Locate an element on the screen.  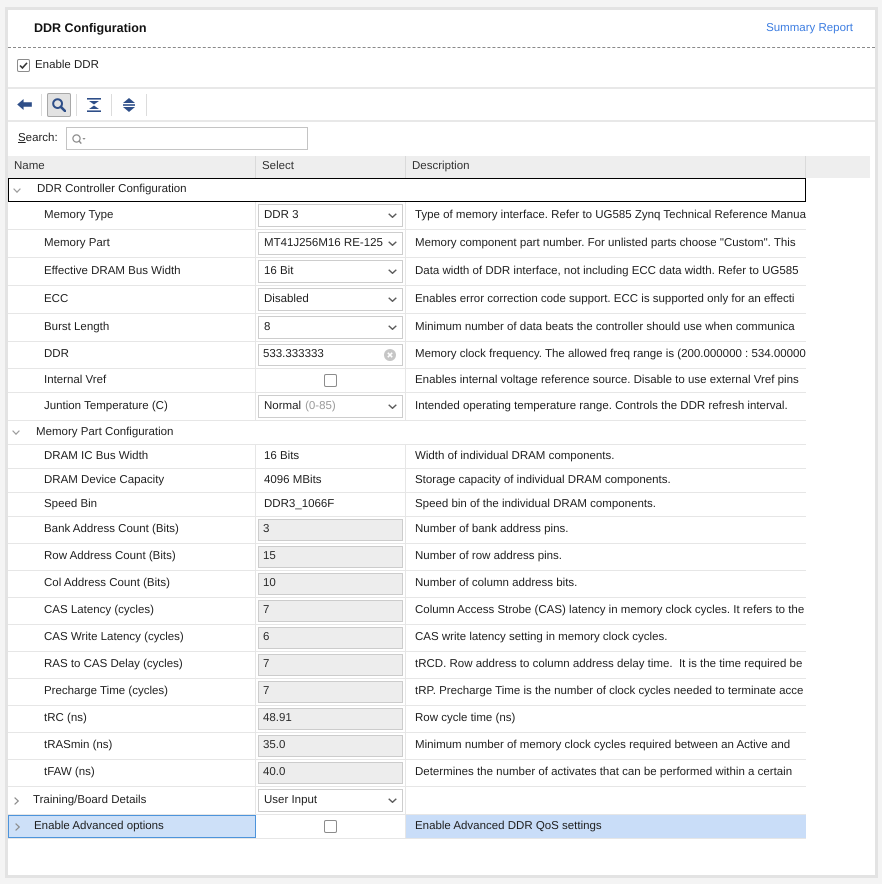
parameter-name: Juntion Temperature (C) is located at coordinates (106, 406).